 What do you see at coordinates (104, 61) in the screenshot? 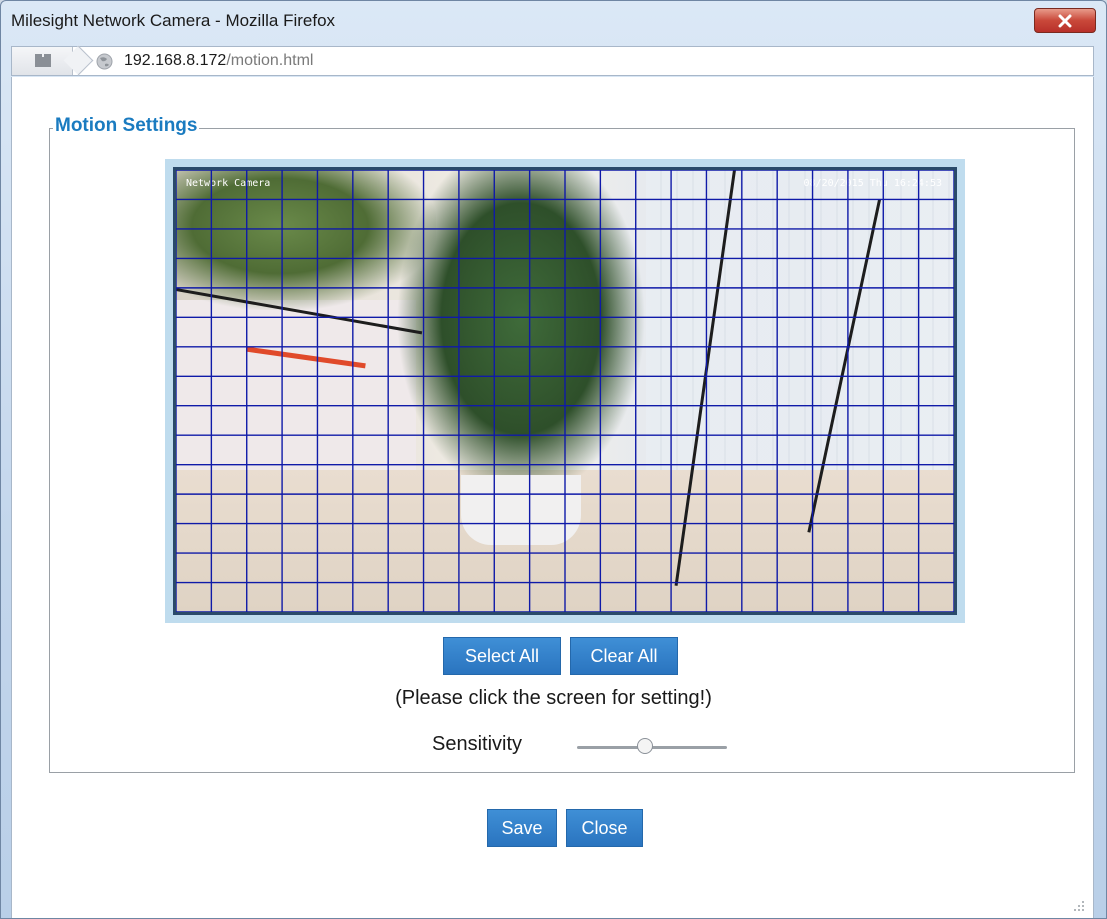
I see `globe-icon` at bounding box center [104, 61].